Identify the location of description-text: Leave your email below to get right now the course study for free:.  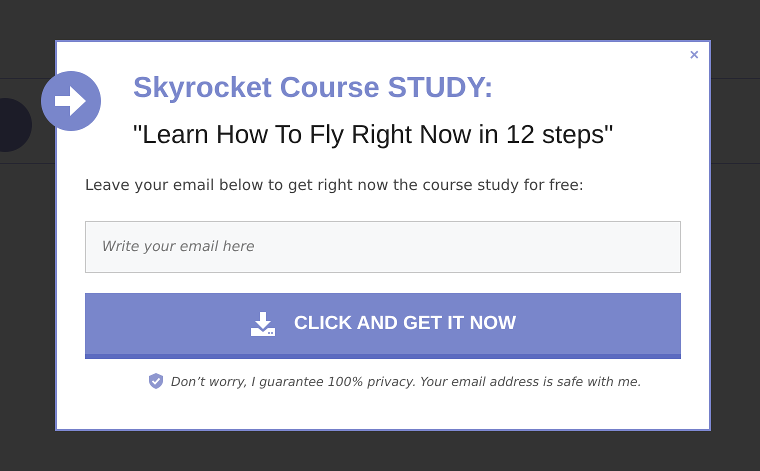
(335, 185).